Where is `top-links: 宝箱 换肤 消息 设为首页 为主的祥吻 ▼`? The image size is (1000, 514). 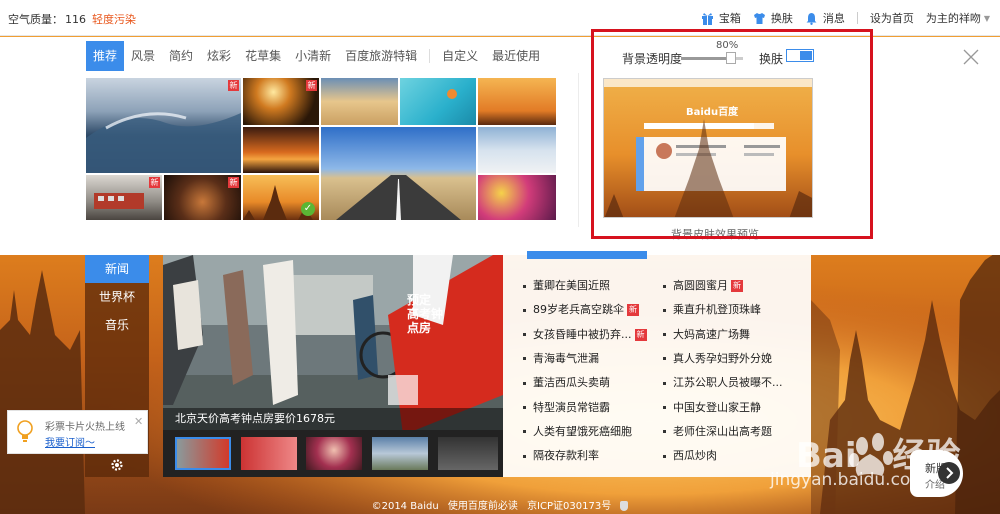
top-links: 宝箱 换肤 消息 设为首页 为主的祥吻 ▼ is located at coordinates (839, 18).